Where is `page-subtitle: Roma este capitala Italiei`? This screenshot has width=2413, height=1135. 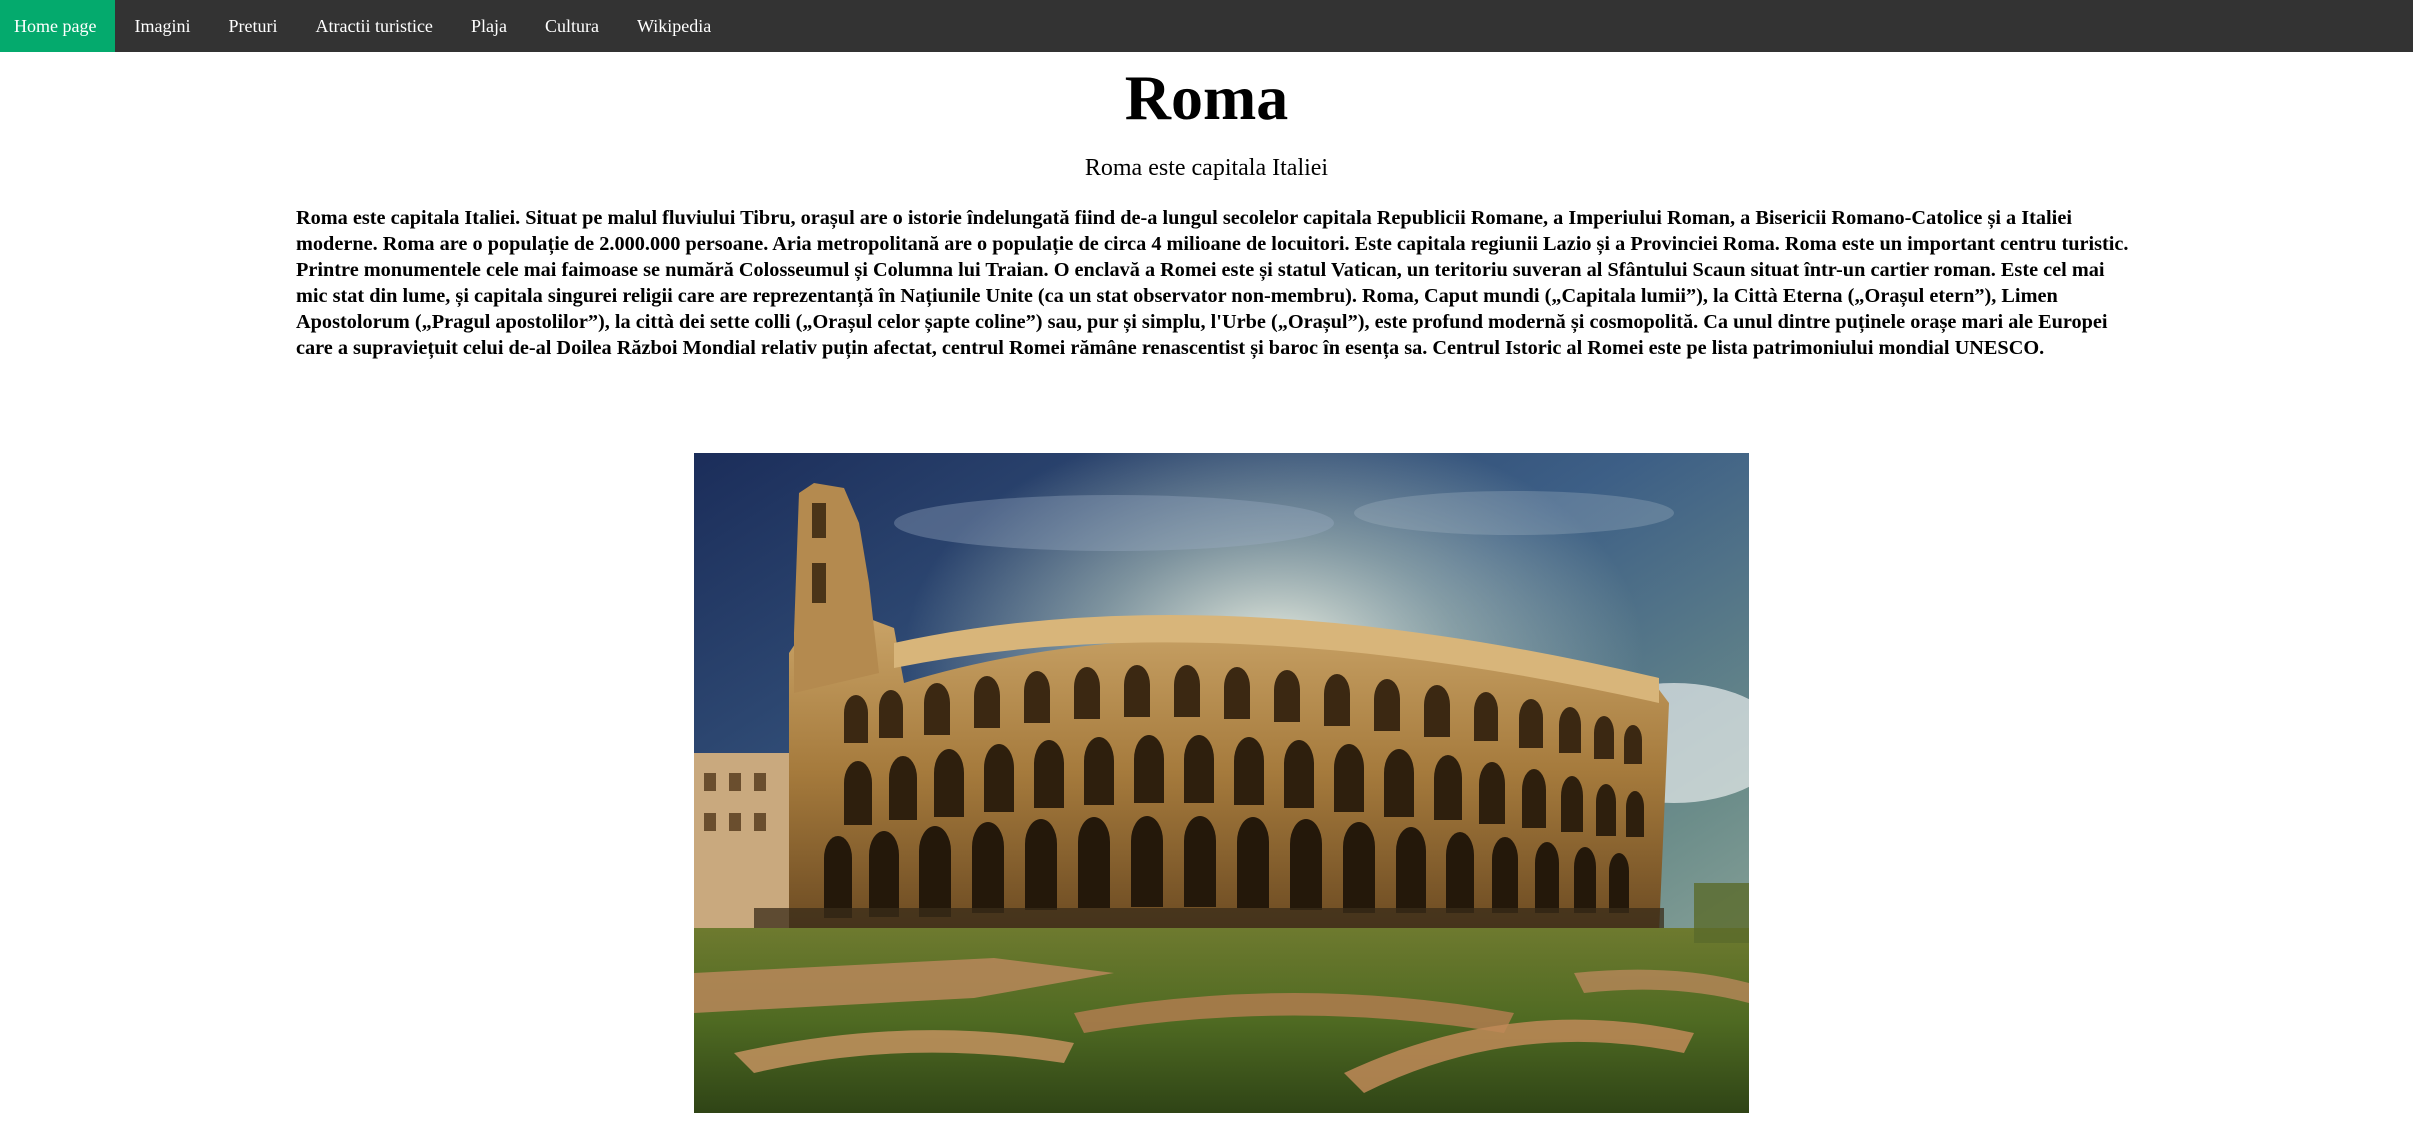 page-subtitle: Roma este capitala Italiei is located at coordinates (1206, 168).